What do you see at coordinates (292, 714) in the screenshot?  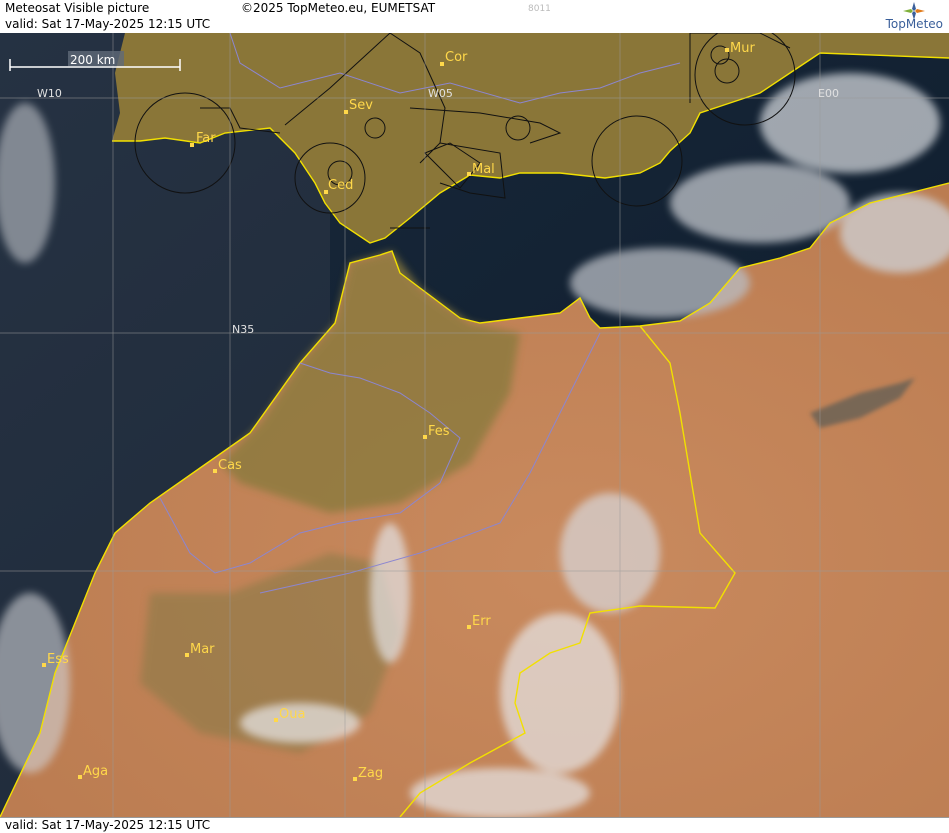 I see `city-label-oua: Oua` at bounding box center [292, 714].